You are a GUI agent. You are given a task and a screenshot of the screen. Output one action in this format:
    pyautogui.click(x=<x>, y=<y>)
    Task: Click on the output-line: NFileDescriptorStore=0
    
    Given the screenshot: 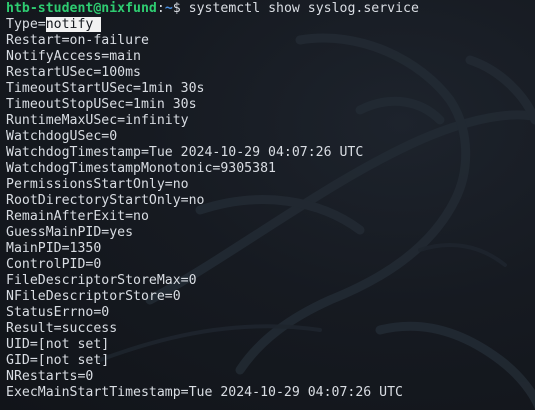 What is the action you would take?
    pyautogui.click(x=93, y=296)
    